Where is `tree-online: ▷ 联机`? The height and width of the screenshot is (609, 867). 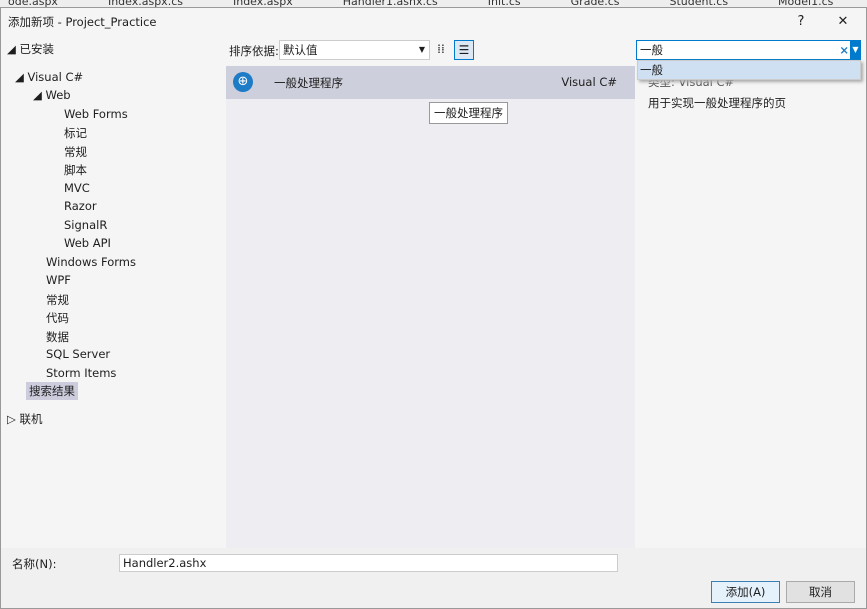 tree-online: ▷ 联机 is located at coordinates (25, 419).